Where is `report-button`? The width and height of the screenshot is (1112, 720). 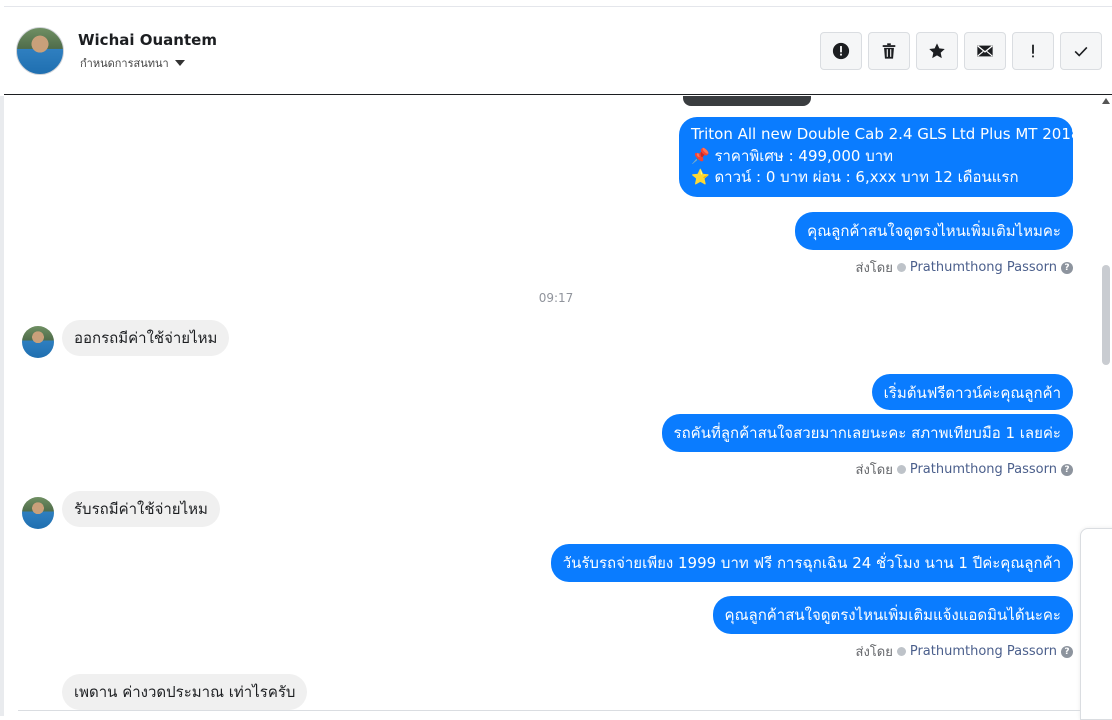 report-button is located at coordinates (841, 51).